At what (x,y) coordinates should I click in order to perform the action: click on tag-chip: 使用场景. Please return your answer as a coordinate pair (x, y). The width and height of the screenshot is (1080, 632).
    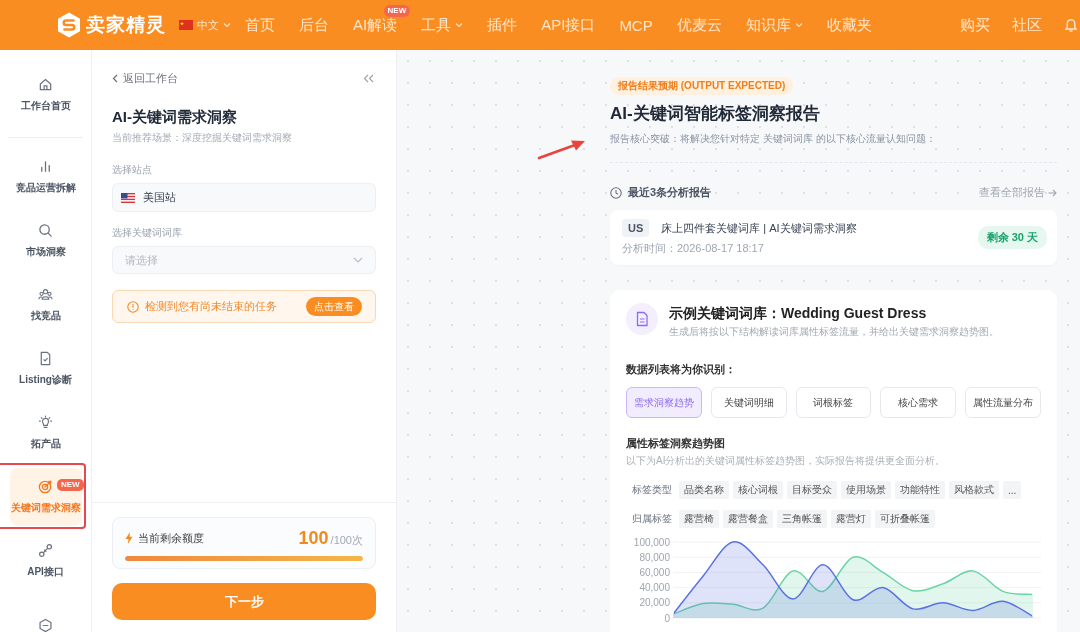
    Looking at the image, I should click on (866, 490).